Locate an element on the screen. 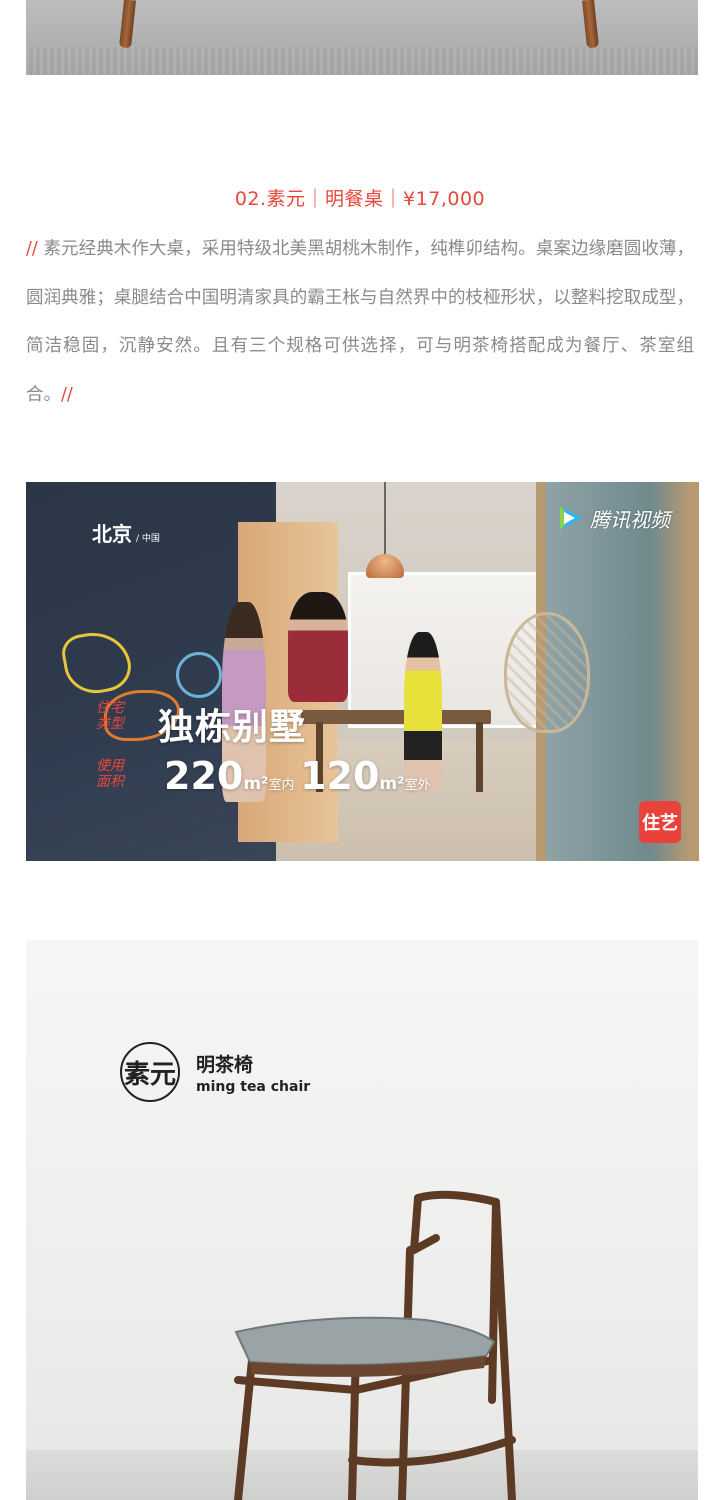 Image resolution: width=720 pixels, height=1500 pixels. indoor-unit: m² is located at coordinates (256, 784).